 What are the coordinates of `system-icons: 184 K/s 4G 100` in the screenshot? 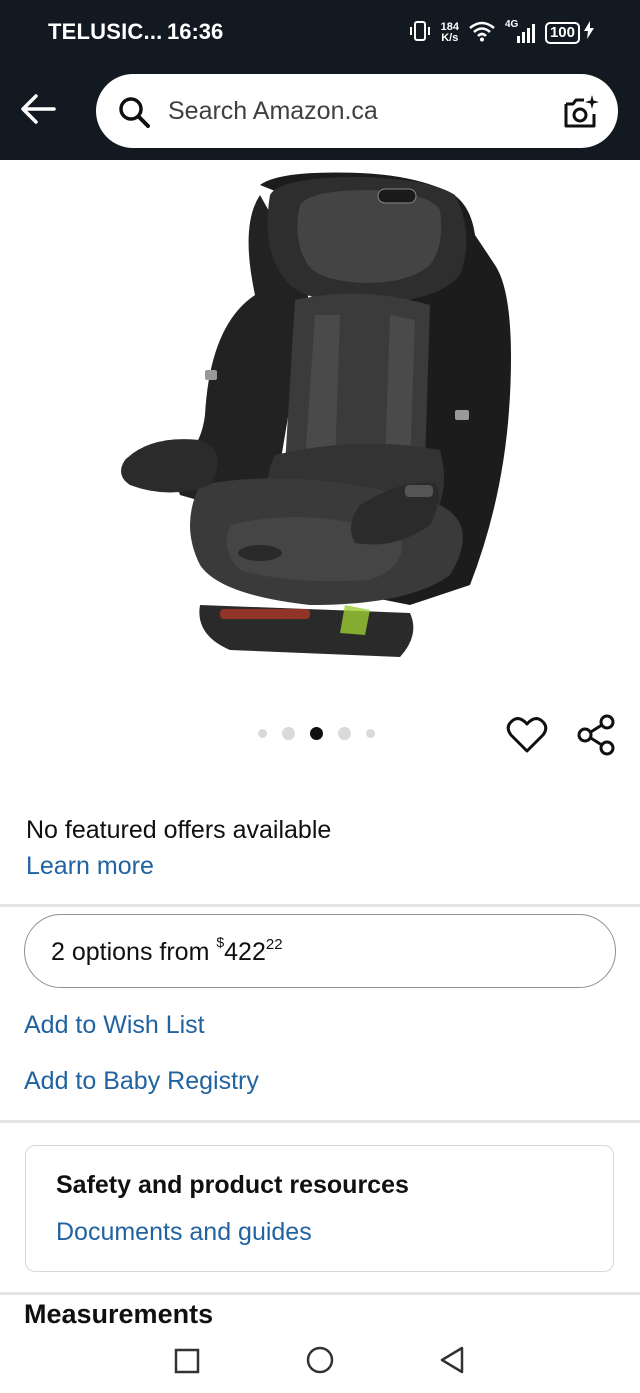 It's located at (501, 32).